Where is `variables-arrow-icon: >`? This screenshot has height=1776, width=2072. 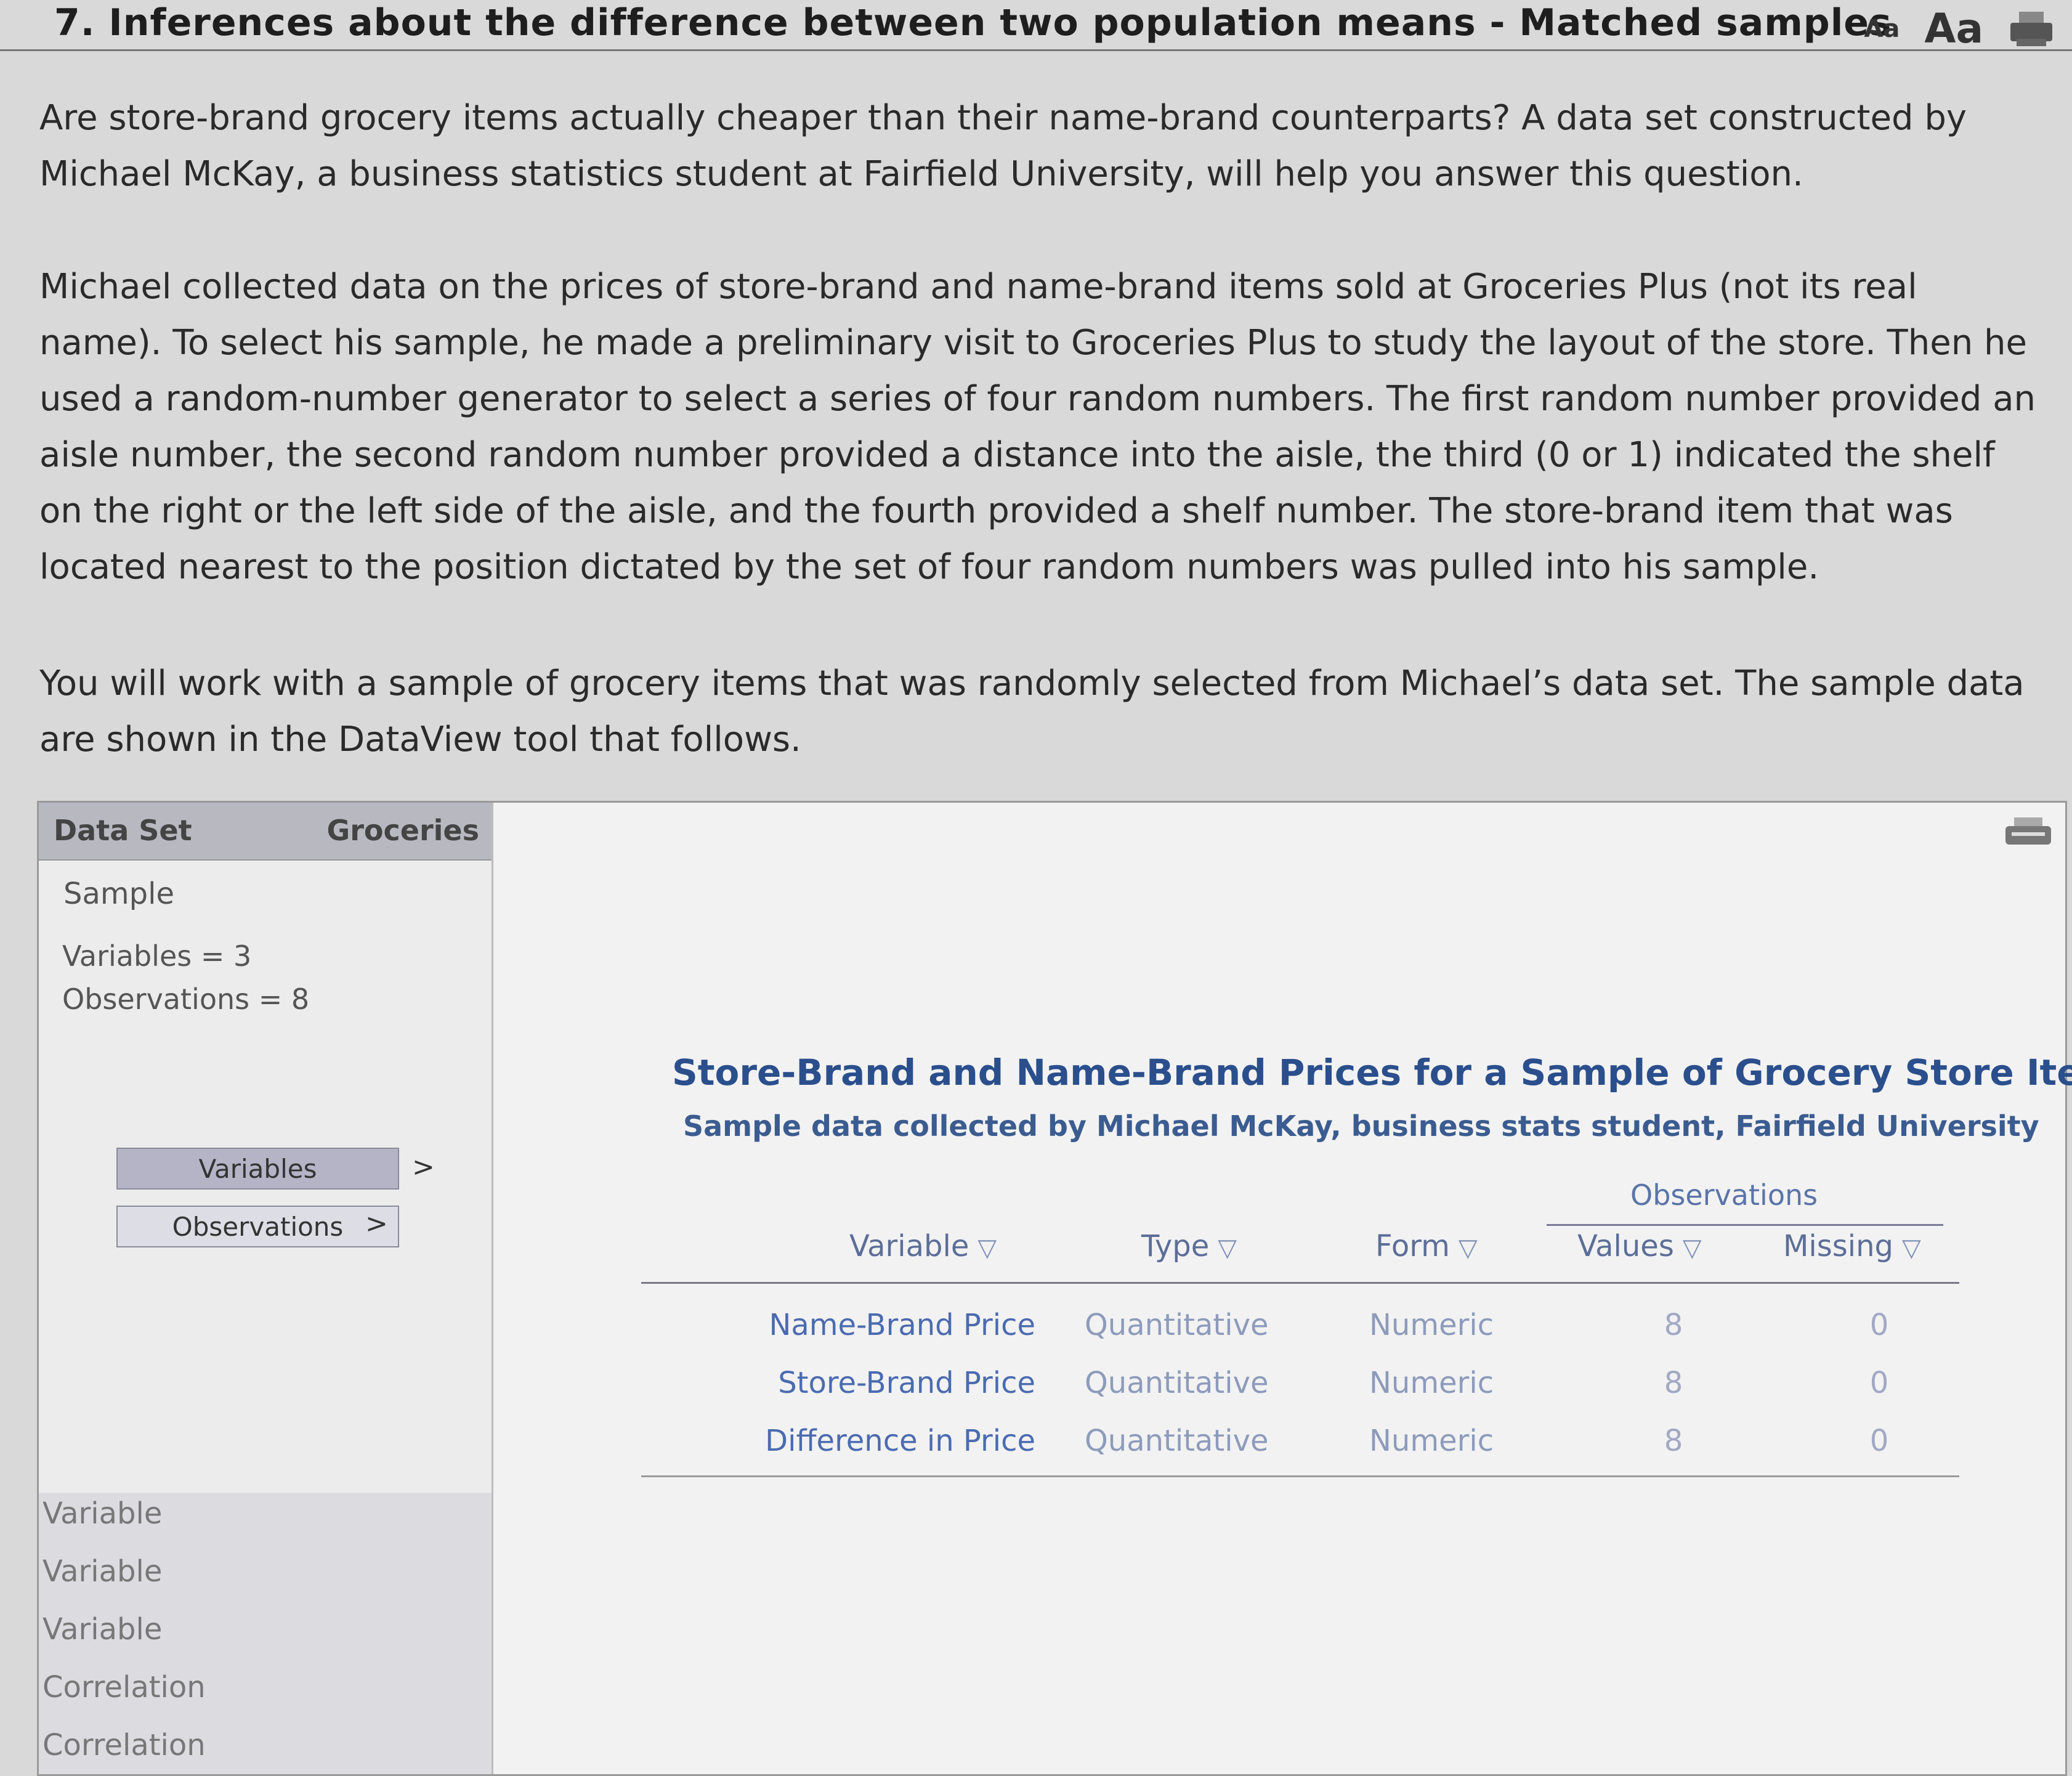 variables-arrow-icon: > is located at coordinates (423, 1167).